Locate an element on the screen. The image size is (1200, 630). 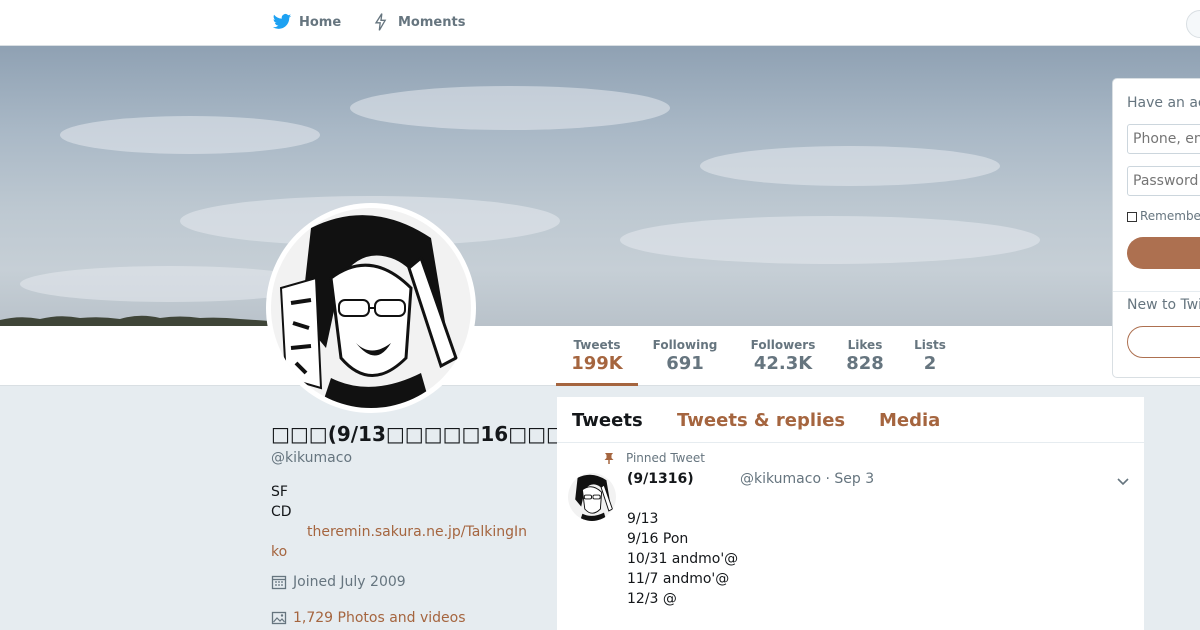
stat-label: Lists is located at coordinates (930, 345).